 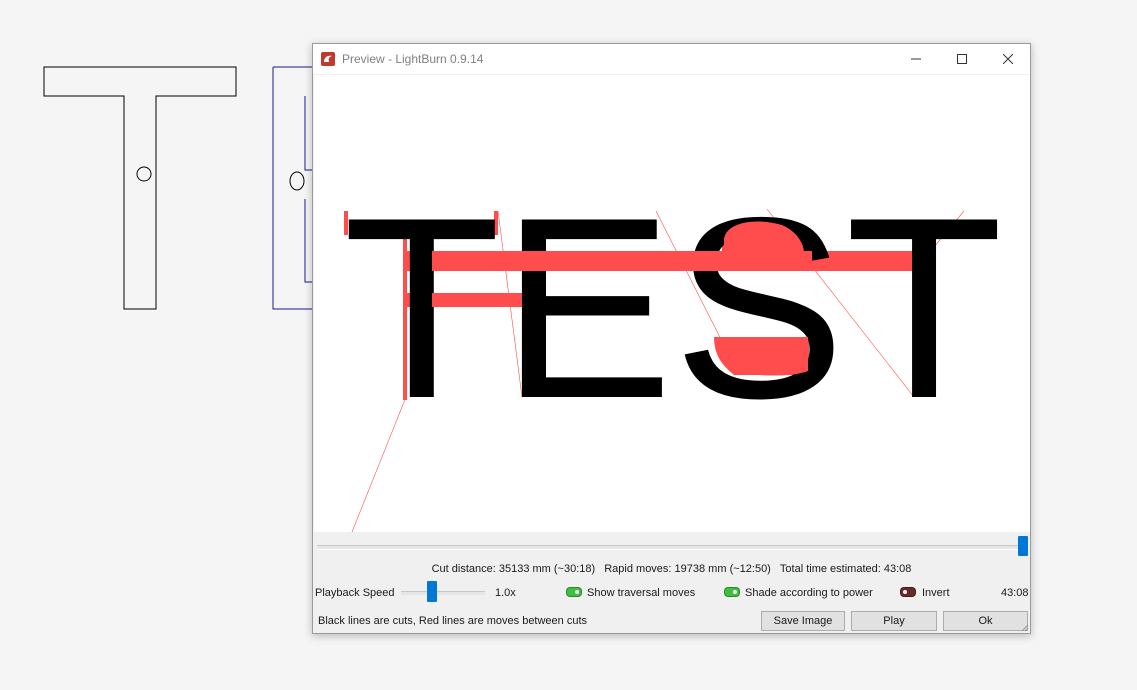 What do you see at coordinates (413, 59) in the screenshot?
I see `window-title: Preview - LightBurn 0.9.14` at bounding box center [413, 59].